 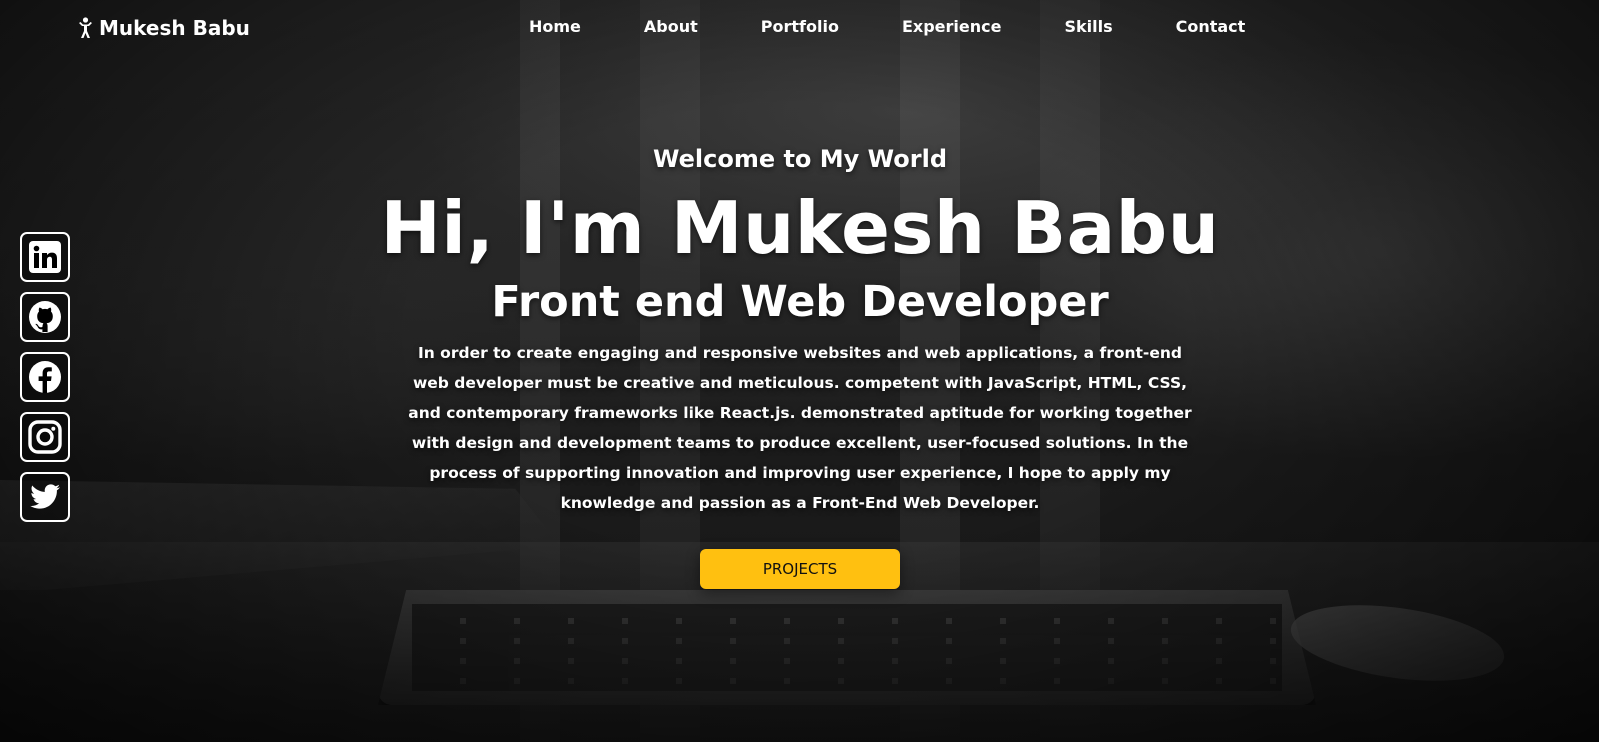 I want to click on facebook-link, so click(x=45, y=377).